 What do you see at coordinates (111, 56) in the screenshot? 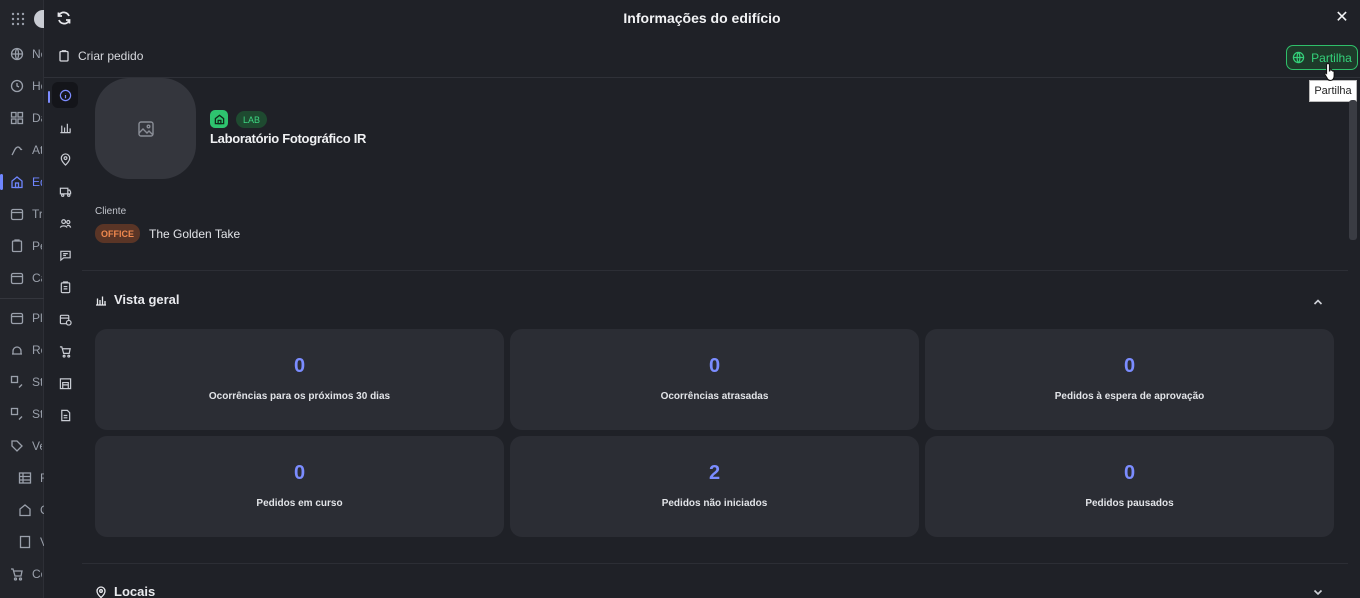
I see `create-order-label: Criar pedido` at bounding box center [111, 56].